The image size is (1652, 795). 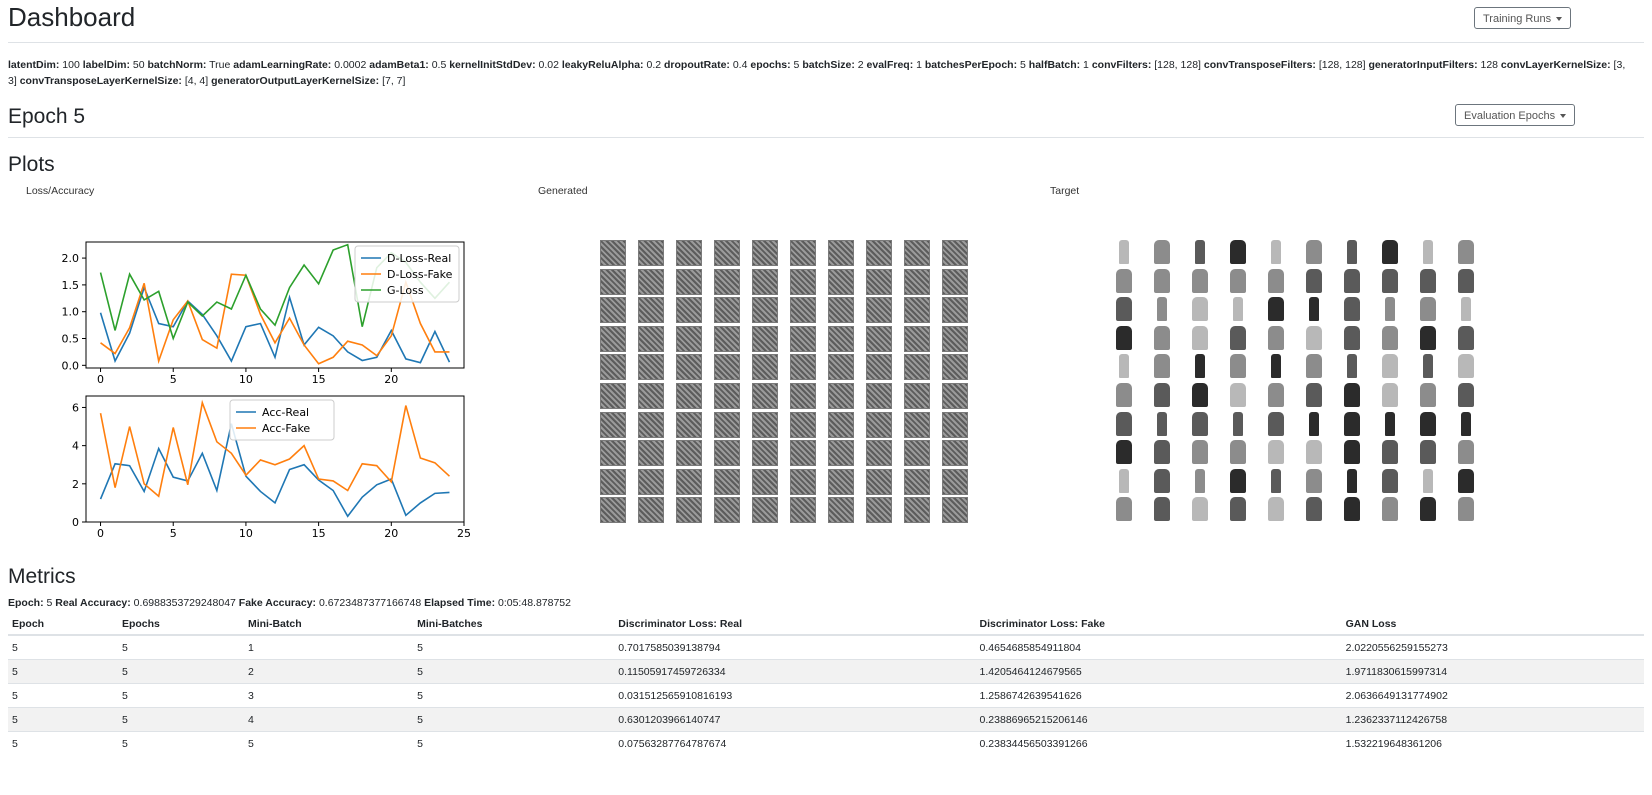 I want to click on evaluation-epochs-dropdown: Evaluation Epochs, so click(x=1515, y=115).